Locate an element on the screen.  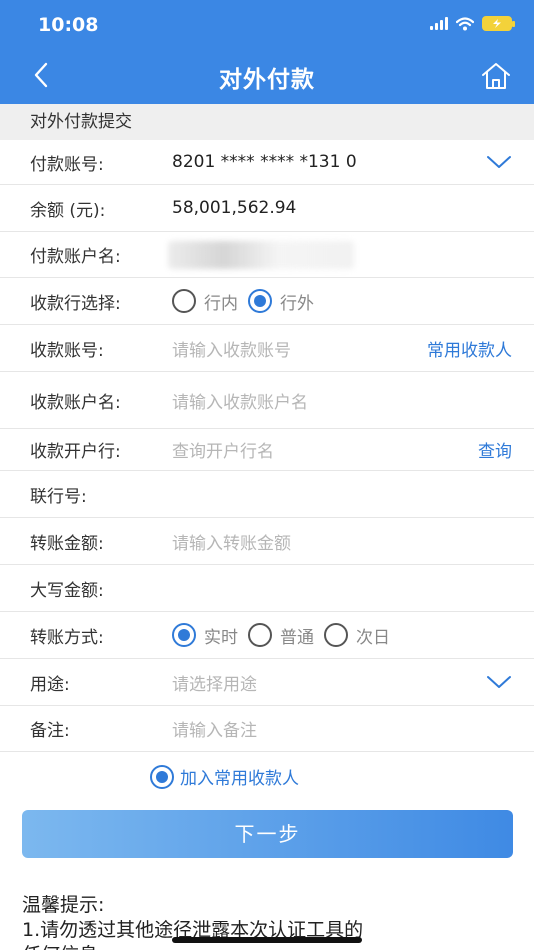
amount-input: 请输入转账金额 is located at coordinates (231, 541).